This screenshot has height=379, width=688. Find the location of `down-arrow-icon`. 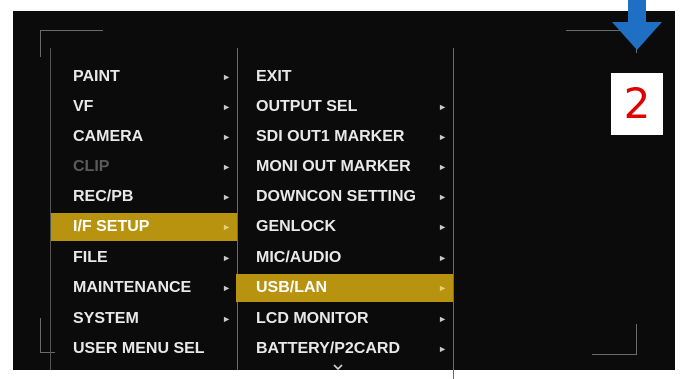

down-arrow-icon is located at coordinates (637, 25).